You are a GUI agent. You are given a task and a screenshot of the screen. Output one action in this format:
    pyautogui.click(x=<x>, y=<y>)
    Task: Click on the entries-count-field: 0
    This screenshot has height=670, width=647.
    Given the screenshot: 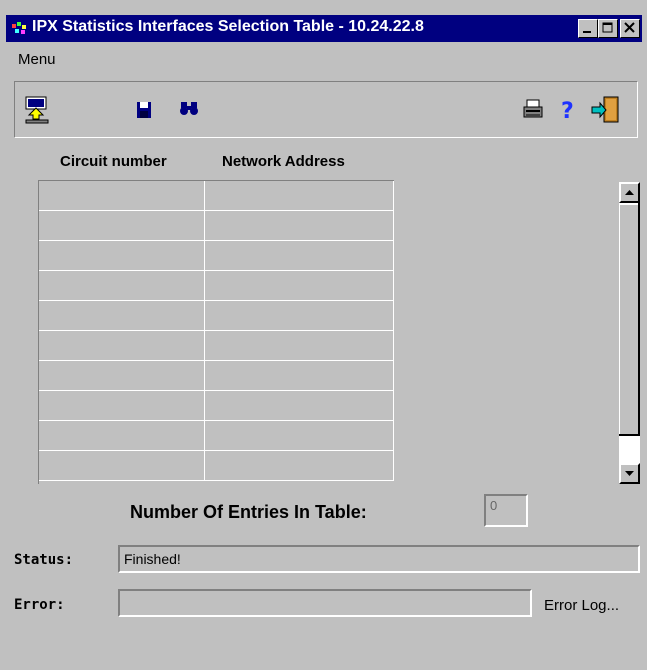 What is the action you would take?
    pyautogui.click(x=506, y=510)
    